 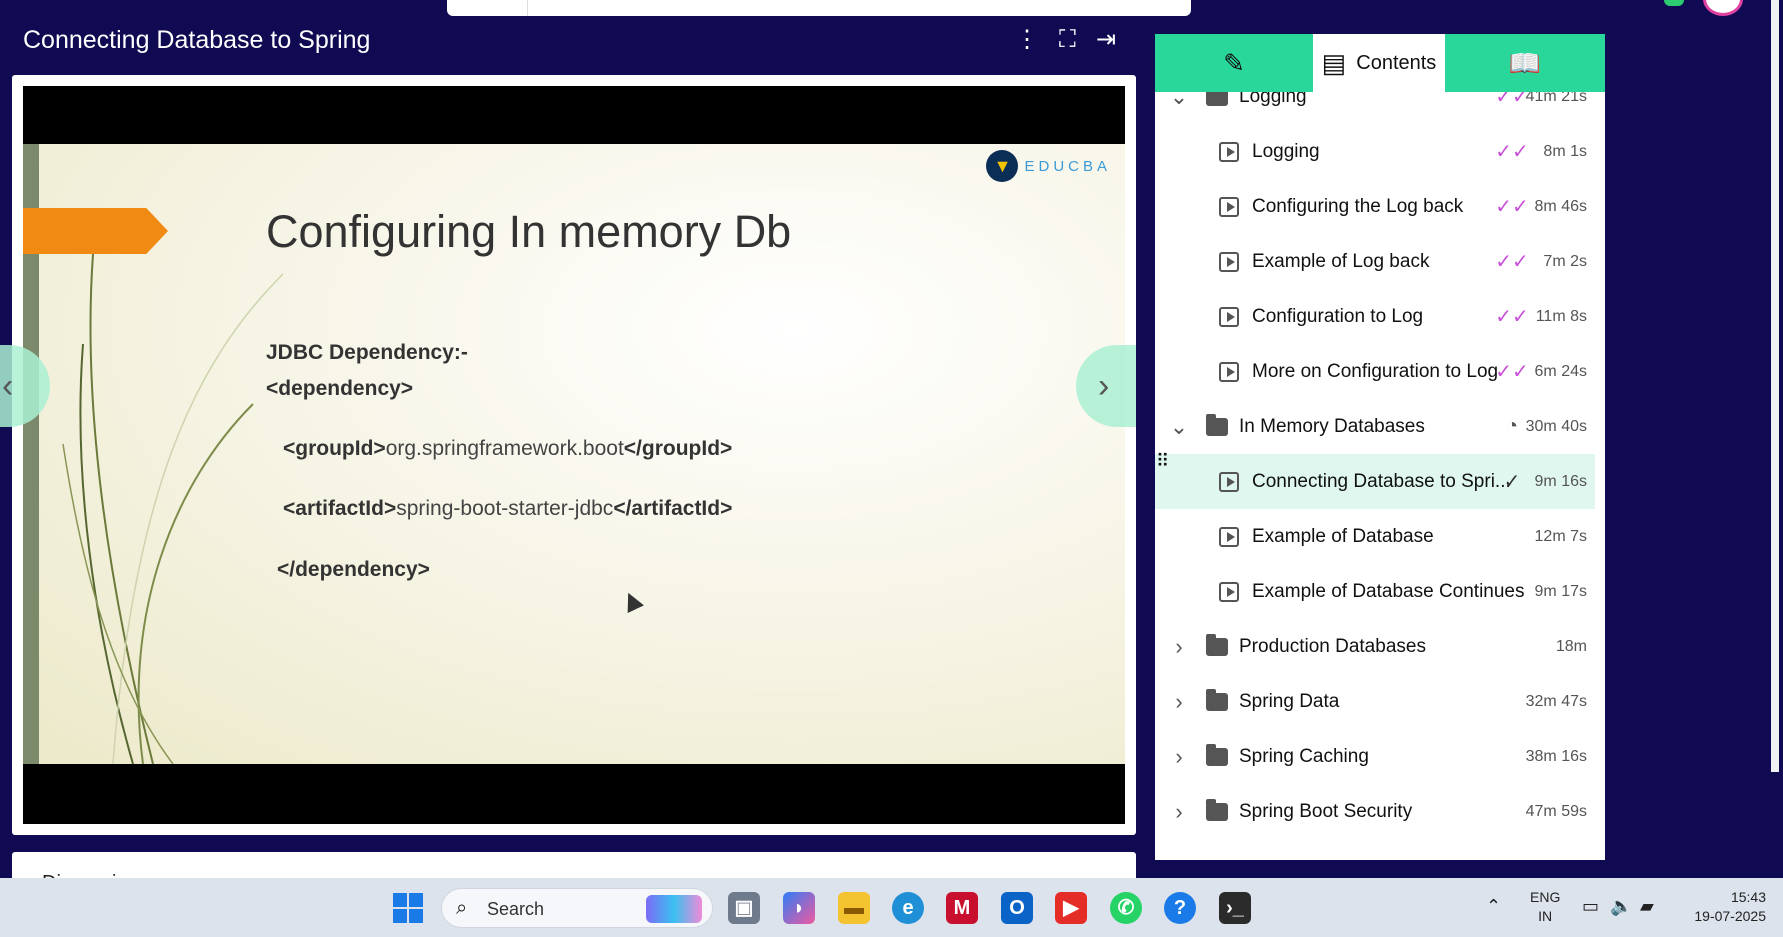 I want to click on section-row: ⌄ In Memory Databases ◔ 30m 40s, so click(x=1375, y=426).